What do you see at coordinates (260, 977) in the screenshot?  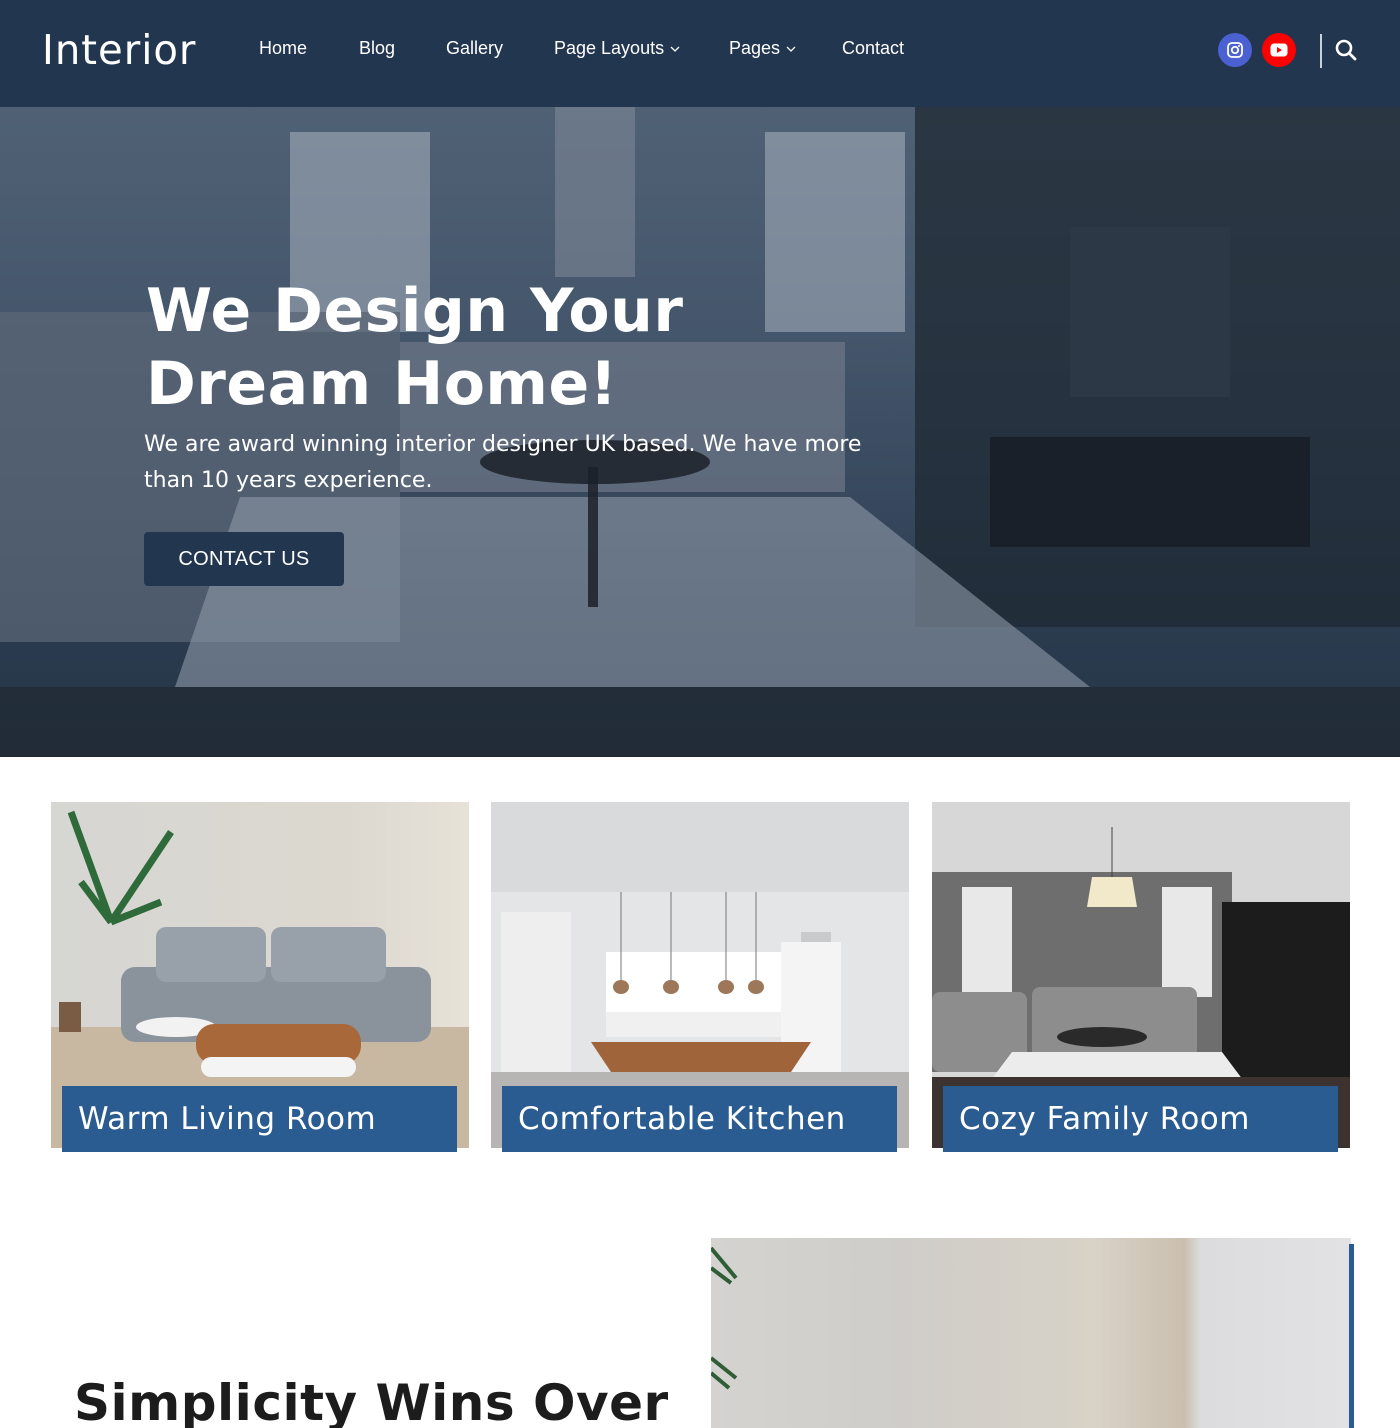 I see `card-warm-living-room: Warm Living Room` at bounding box center [260, 977].